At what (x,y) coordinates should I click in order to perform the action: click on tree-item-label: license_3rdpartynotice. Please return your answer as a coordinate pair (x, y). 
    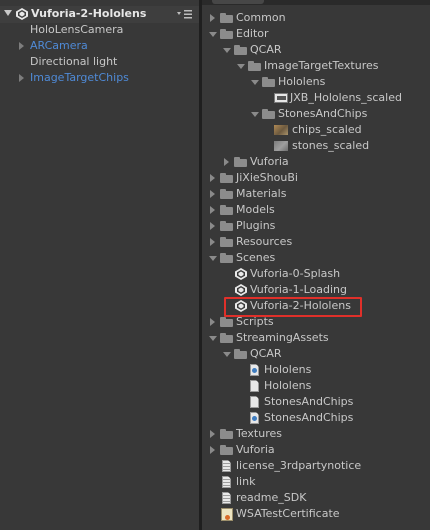
    Looking at the image, I should click on (299, 465).